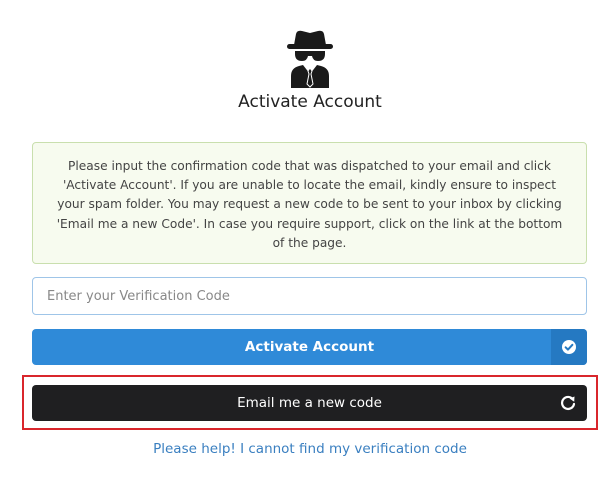 The image size is (616, 493). What do you see at coordinates (310, 102) in the screenshot?
I see `page-title: Activate Account` at bounding box center [310, 102].